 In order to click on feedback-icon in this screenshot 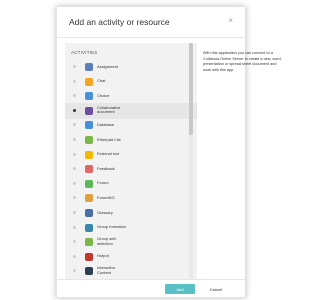, I will do `click(89, 169)`.